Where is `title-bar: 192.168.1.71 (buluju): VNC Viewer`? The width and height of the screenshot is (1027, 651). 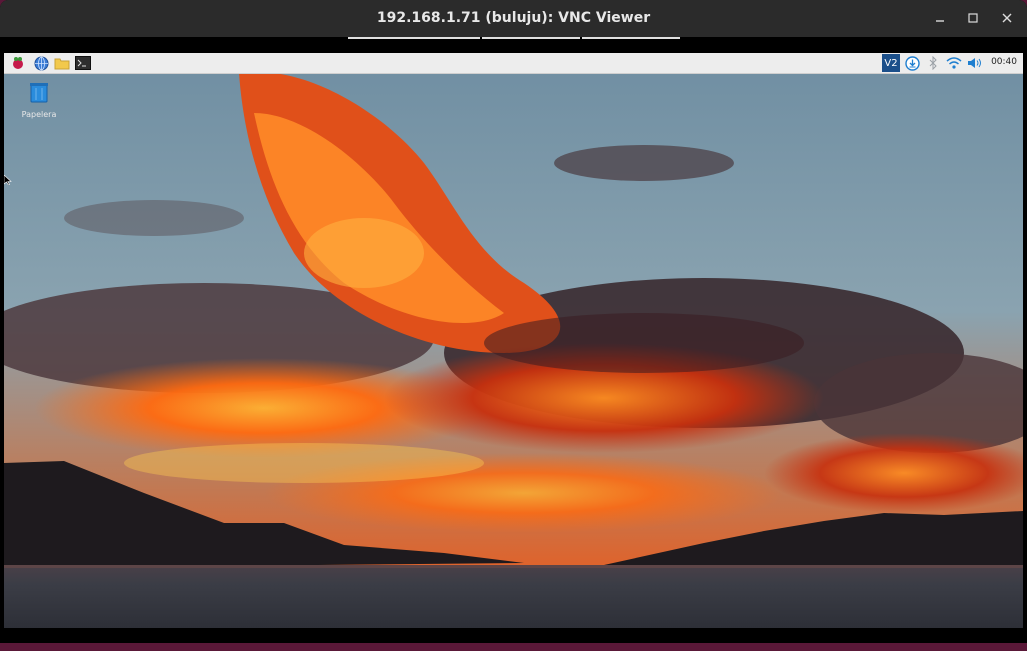 title-bar: 192.168.1.71 (buluju): VNC Viewer is located at coordinates (513, 19).